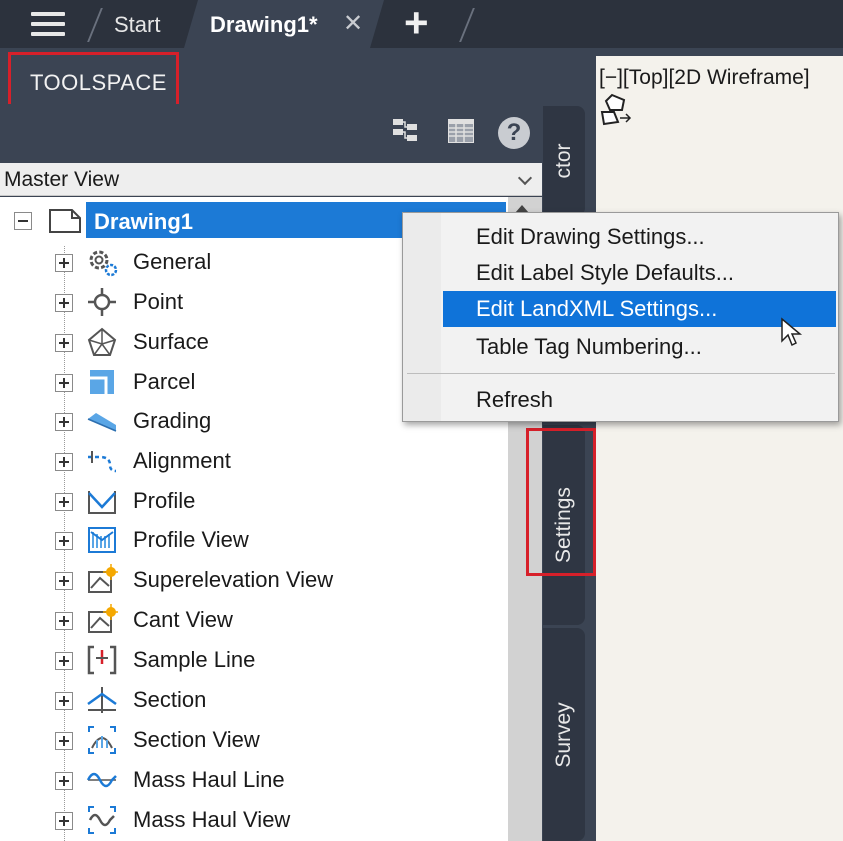  I want to click on section-icon, so click(102, 700).